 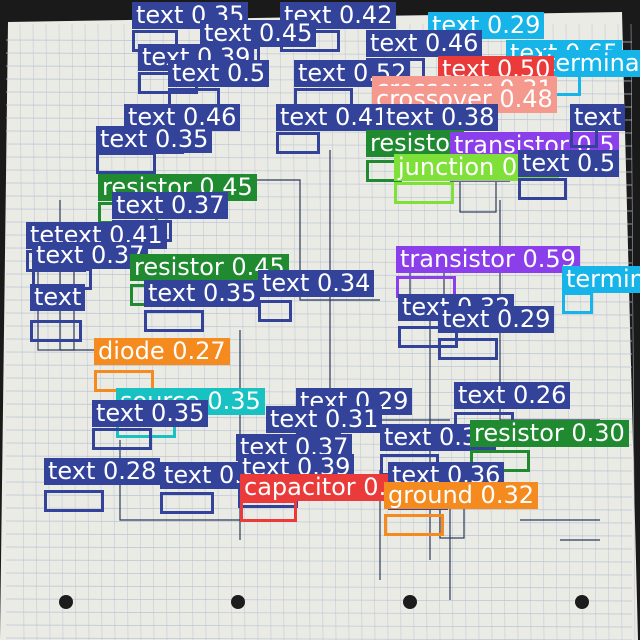 I want to click on detection-label: resistor 0.30, so click(x=549, y=433).